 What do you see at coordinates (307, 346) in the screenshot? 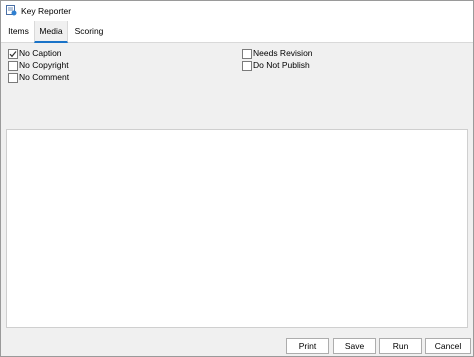
I see `print-button: Print` at bounding box center [307, 346].